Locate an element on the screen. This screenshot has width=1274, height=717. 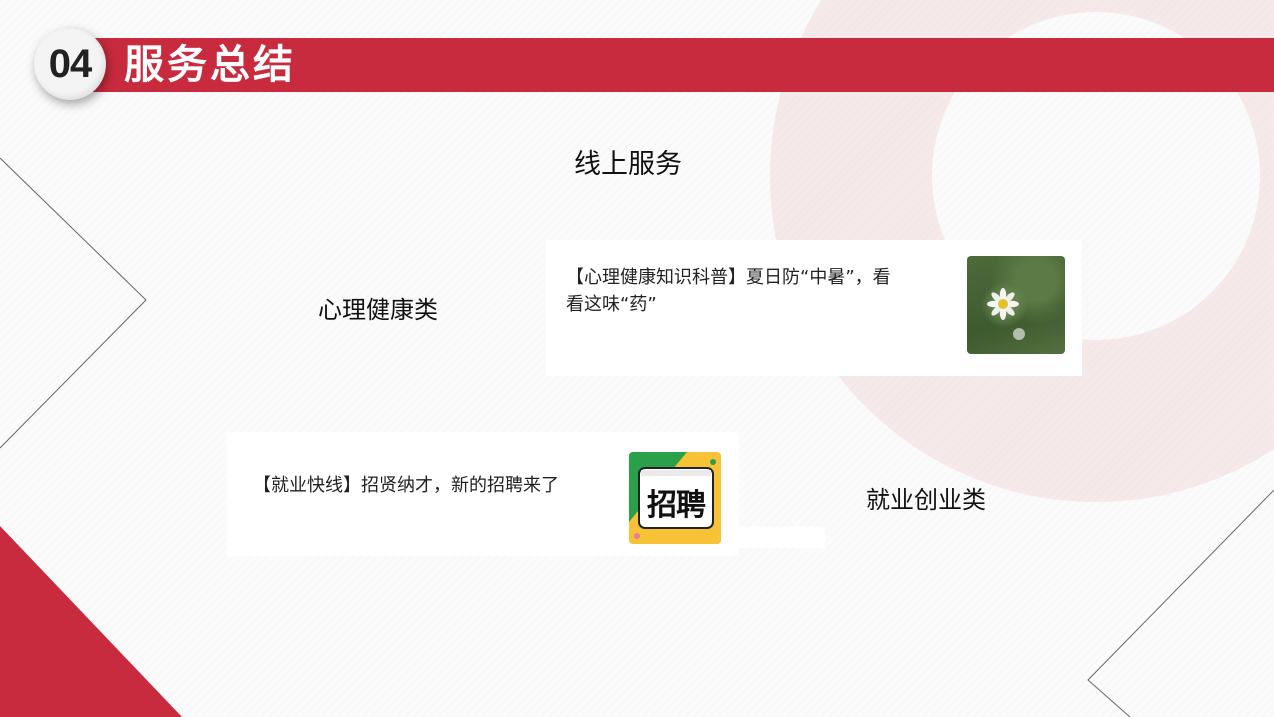
section-number: 04 is located at coordinates (70, 63).